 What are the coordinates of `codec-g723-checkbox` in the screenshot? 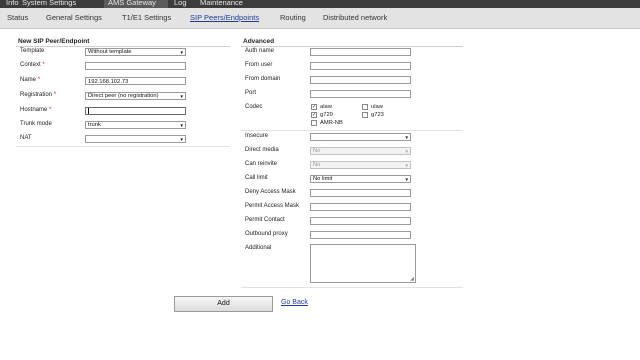 It's located at (365, 115).